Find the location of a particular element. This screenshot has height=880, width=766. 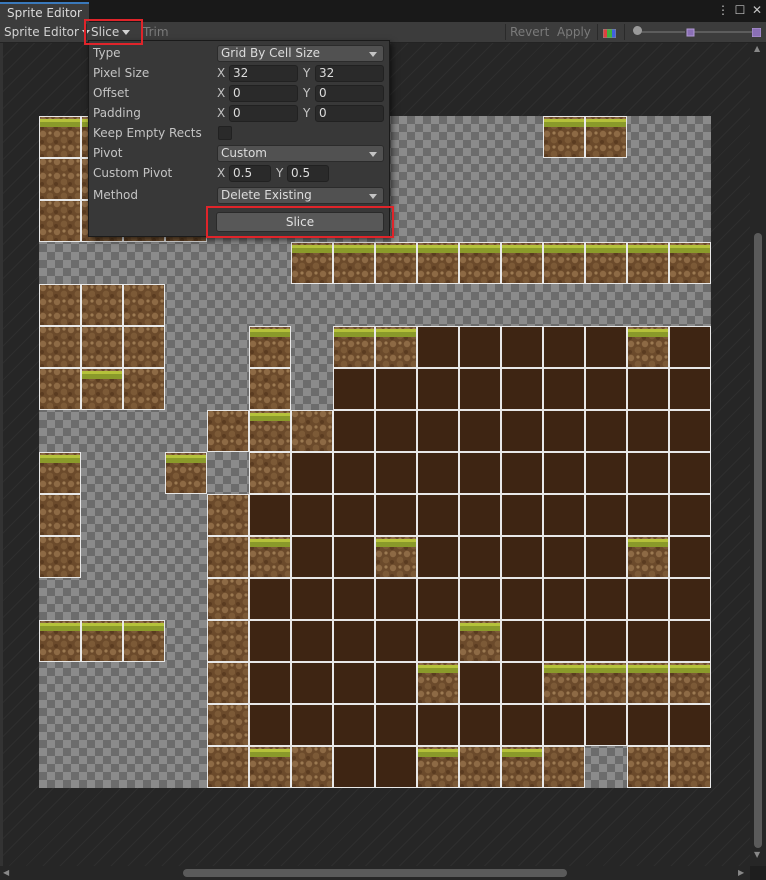

scroll-left-icon: ◀ is located at coordinates (6, 873).